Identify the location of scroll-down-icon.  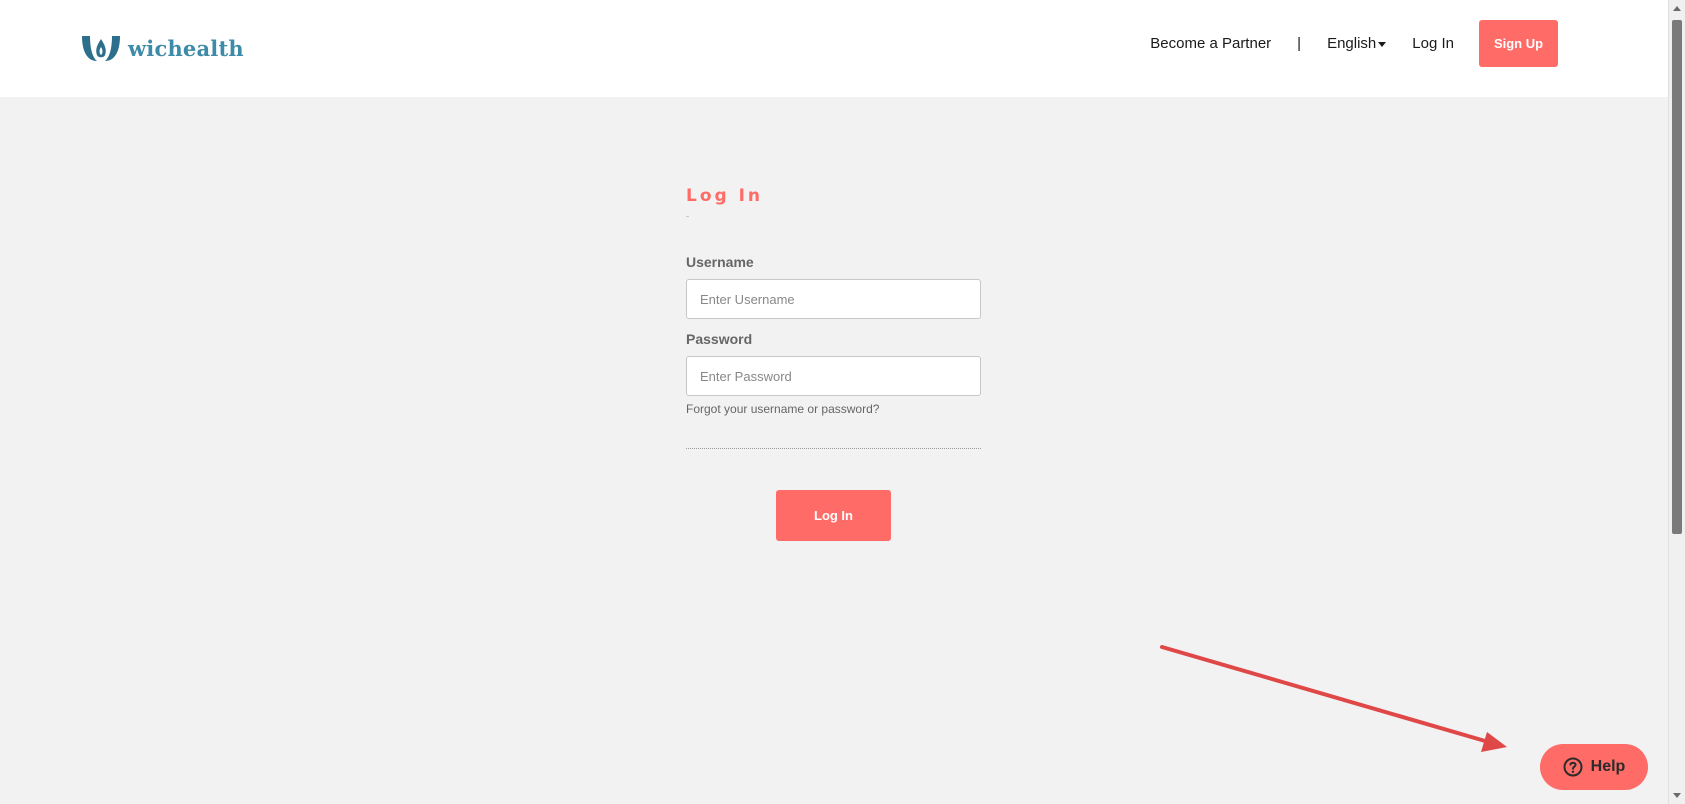
(1677, 795).